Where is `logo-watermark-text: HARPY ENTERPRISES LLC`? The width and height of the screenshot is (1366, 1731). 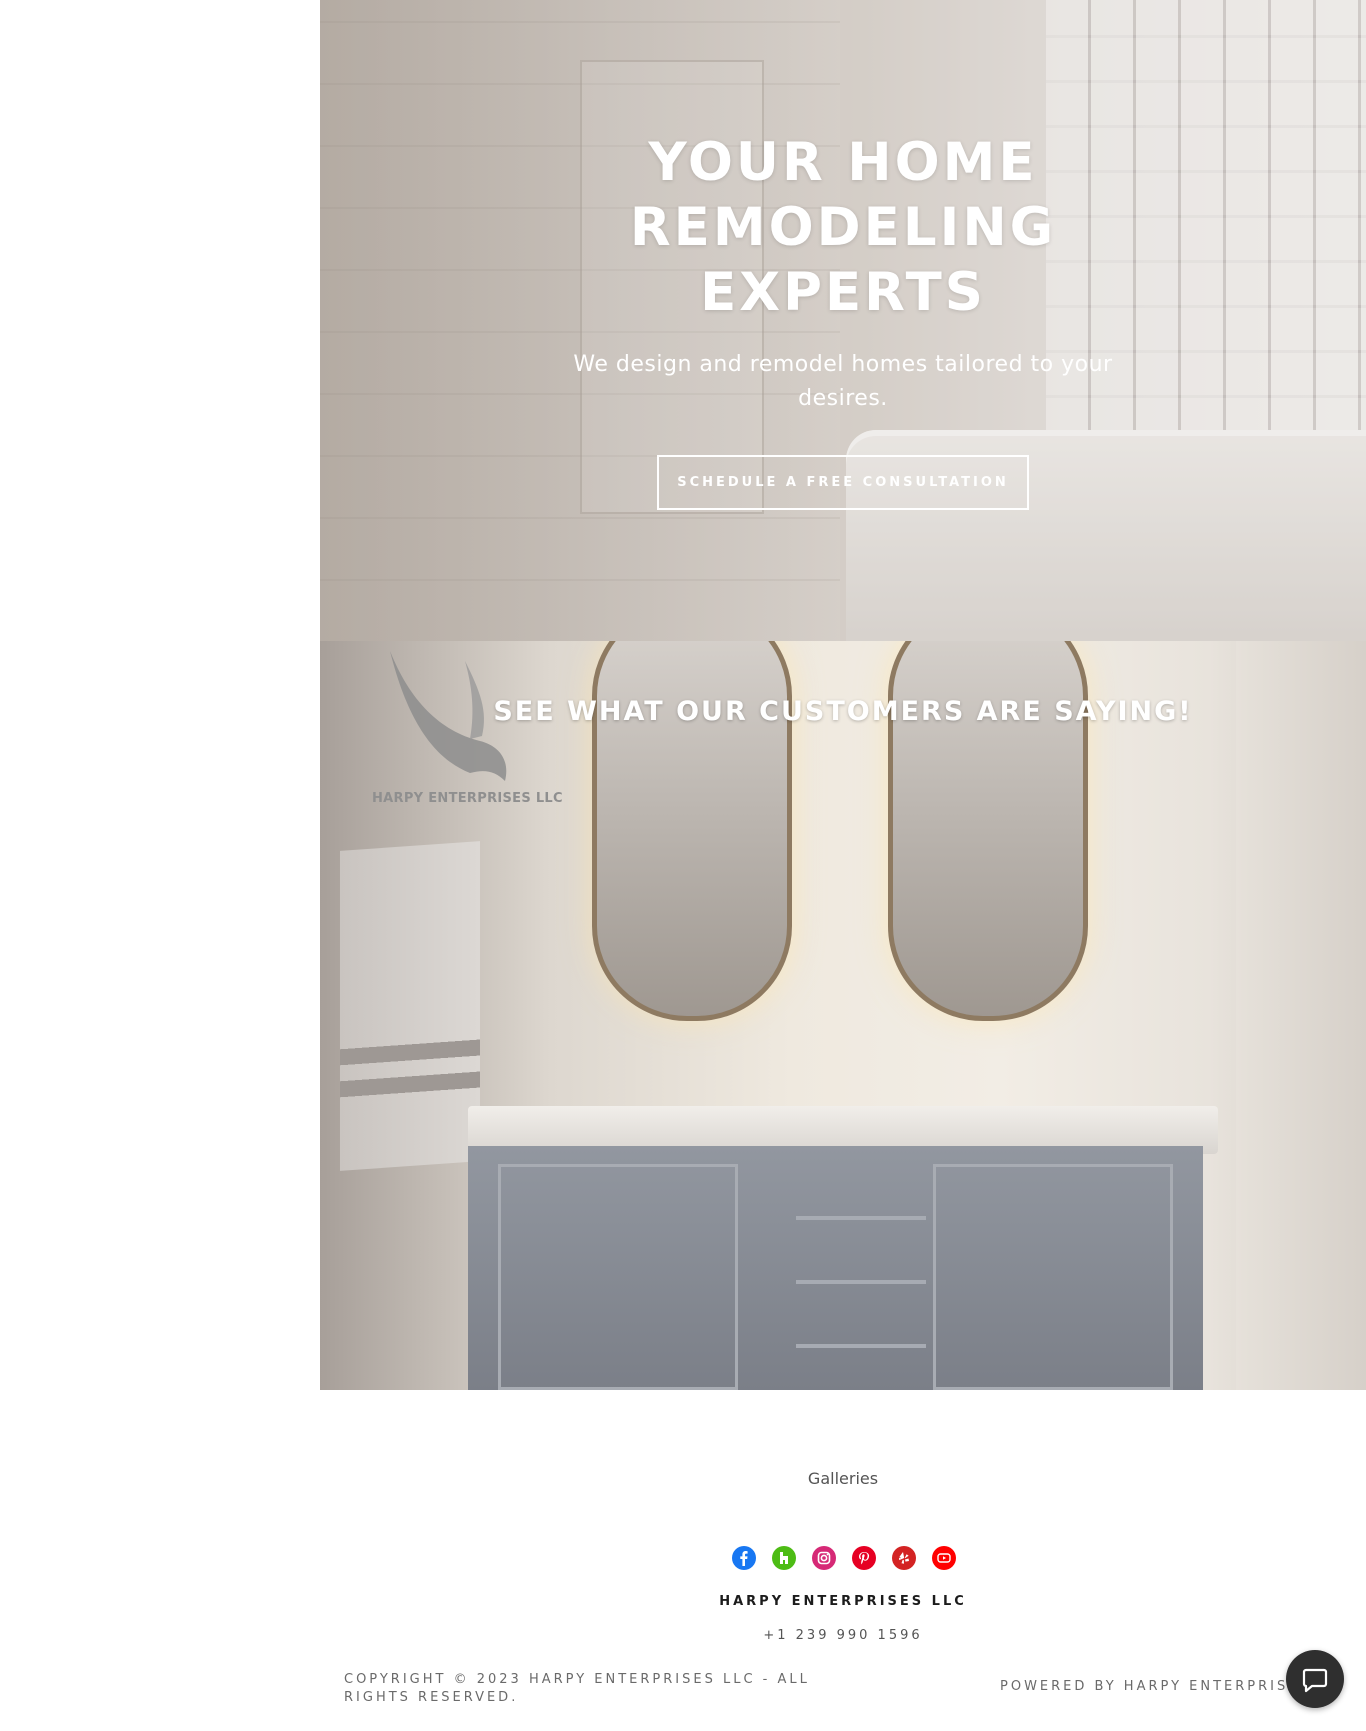
logo-watermark-text: HARPY ENTERPRISES LLC is located at coordinates (467, 798).